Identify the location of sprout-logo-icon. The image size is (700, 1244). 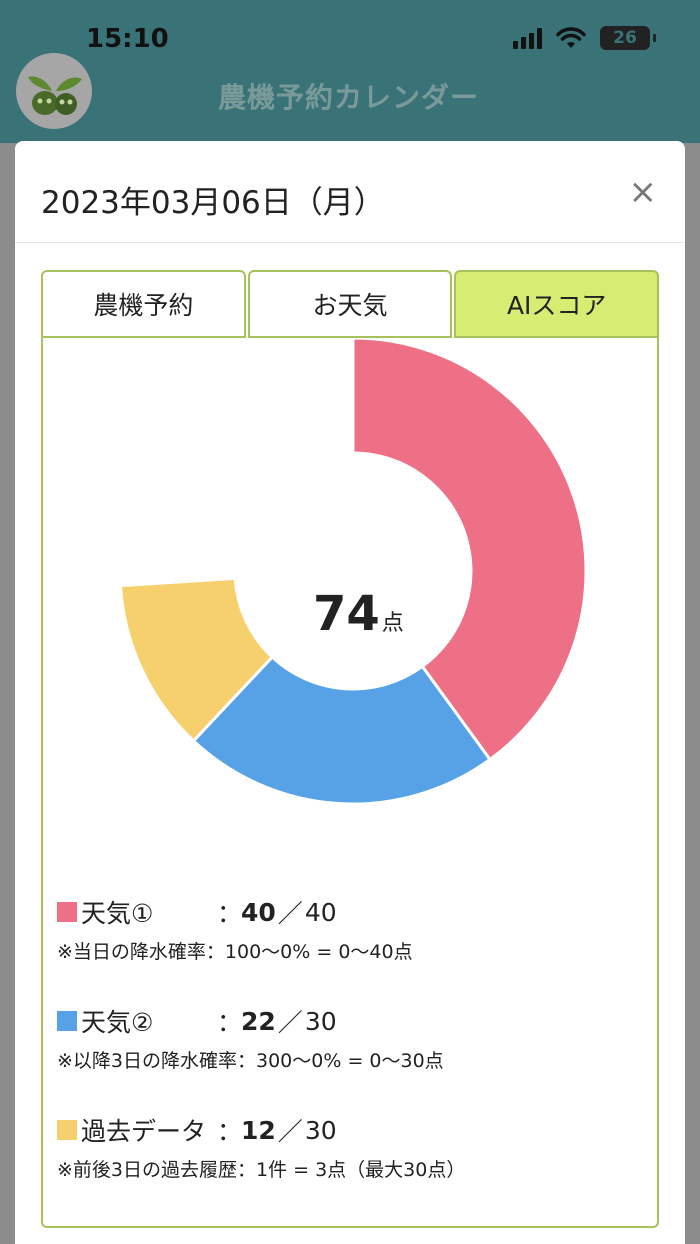
(54, 91).